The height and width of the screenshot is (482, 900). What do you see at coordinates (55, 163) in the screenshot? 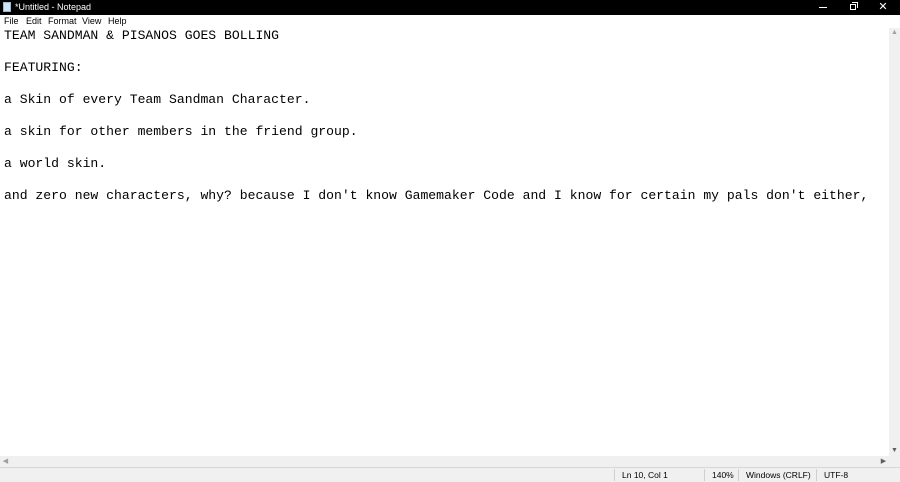
I see `text-line-9: a world skin.` at bounding box center [55, 163].